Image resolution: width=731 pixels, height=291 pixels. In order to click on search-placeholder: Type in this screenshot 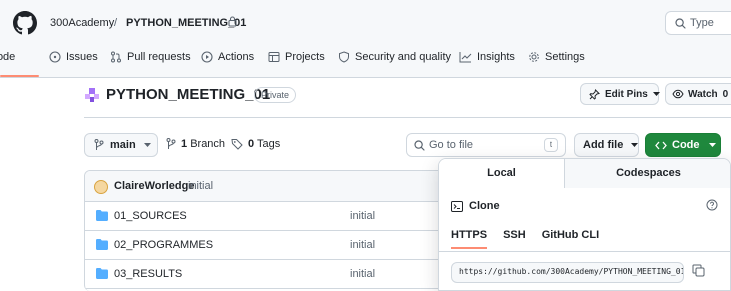, I will do `click(702, 23)`.